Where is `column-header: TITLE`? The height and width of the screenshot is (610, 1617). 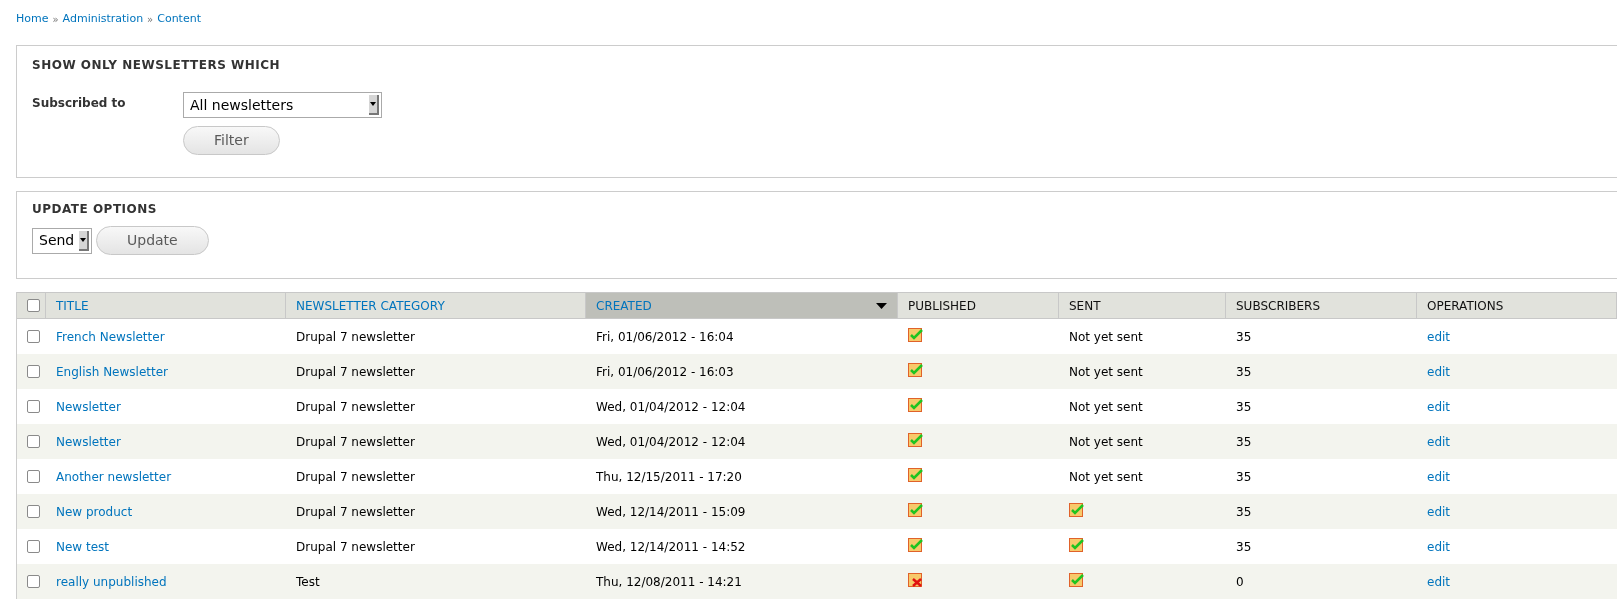 column-header: TITLE is located at coordinates (166, 305).